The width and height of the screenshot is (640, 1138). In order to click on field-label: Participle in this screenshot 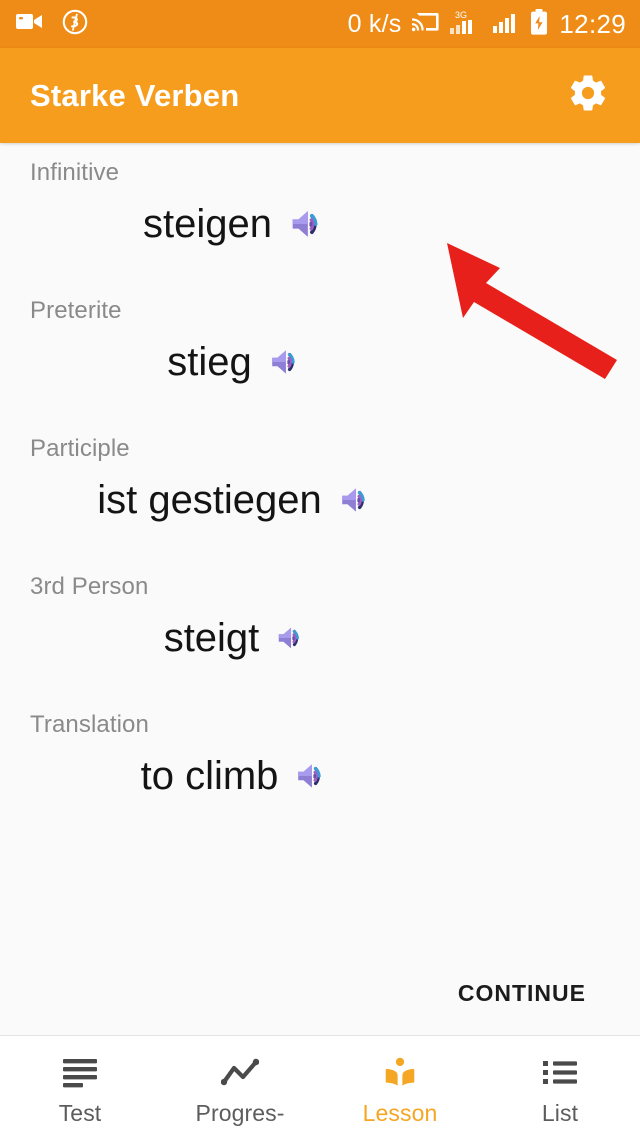, I will do `click(80, 448)`.